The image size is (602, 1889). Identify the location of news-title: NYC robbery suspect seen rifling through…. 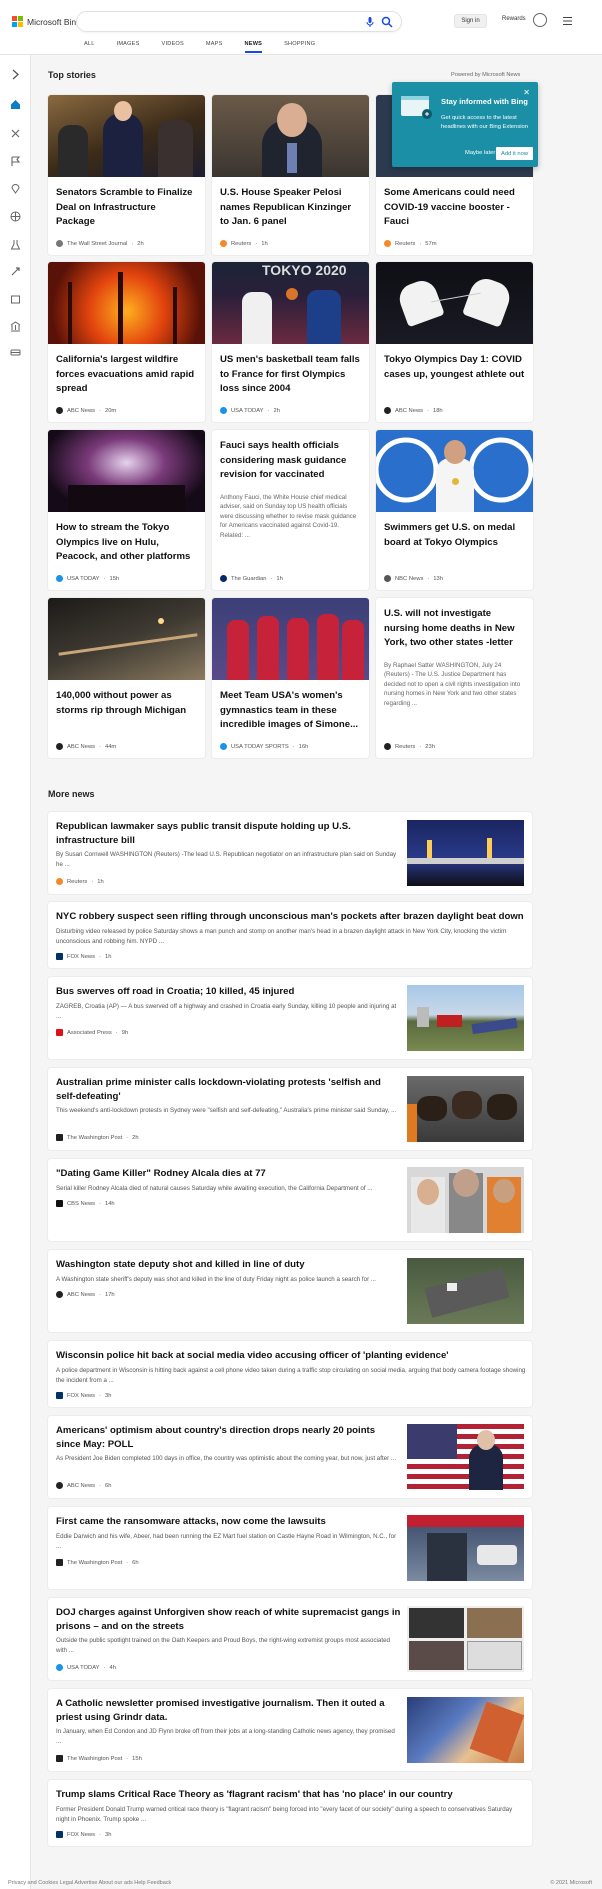
(291, 917).